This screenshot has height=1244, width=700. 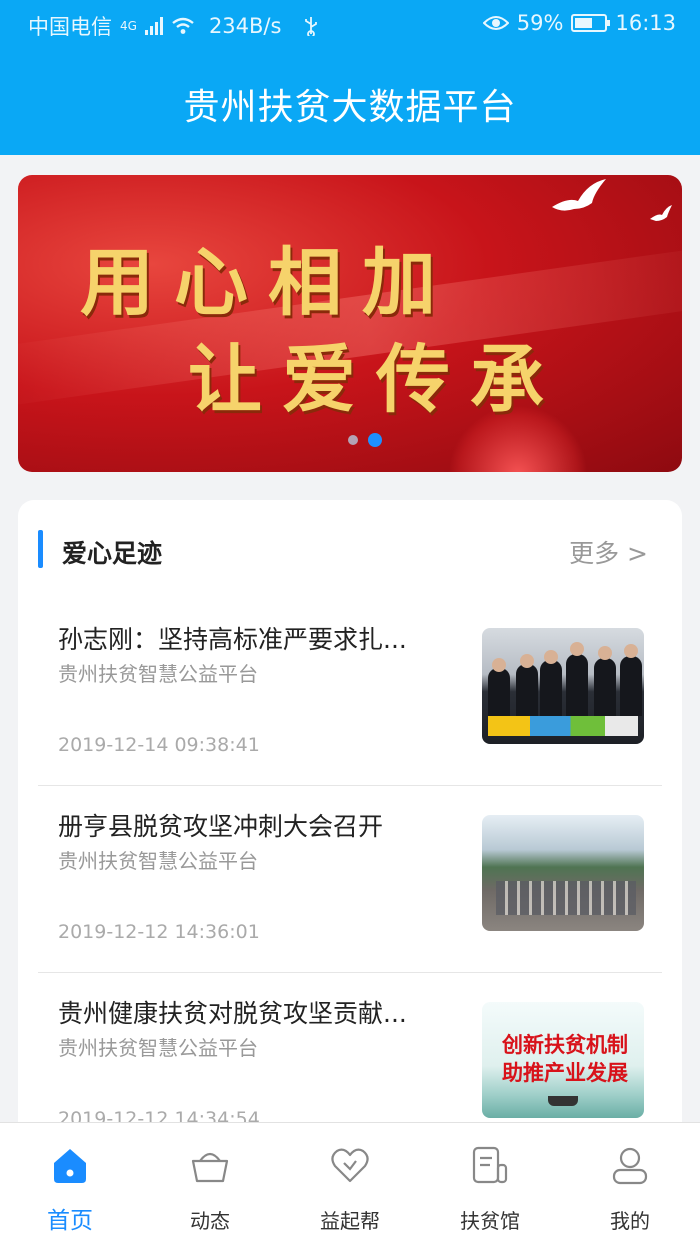 What do you see at coordinates (159, 745) in the screenshot?
I see `news-date: 2019-12-14 09:38:41` at bounding box center [159, 745].